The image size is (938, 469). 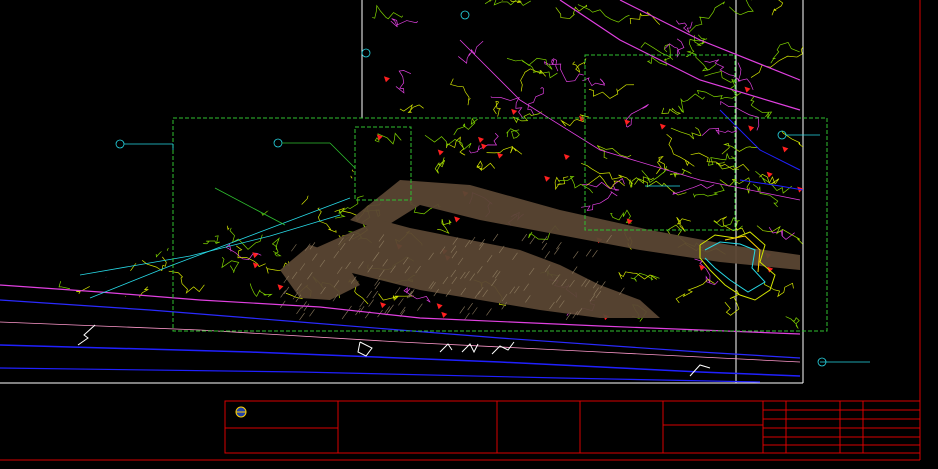 What do you see at coordinates (241, 412) in the screenshot?
I see `compass-logo-icon` at bounding box center [241, 412].